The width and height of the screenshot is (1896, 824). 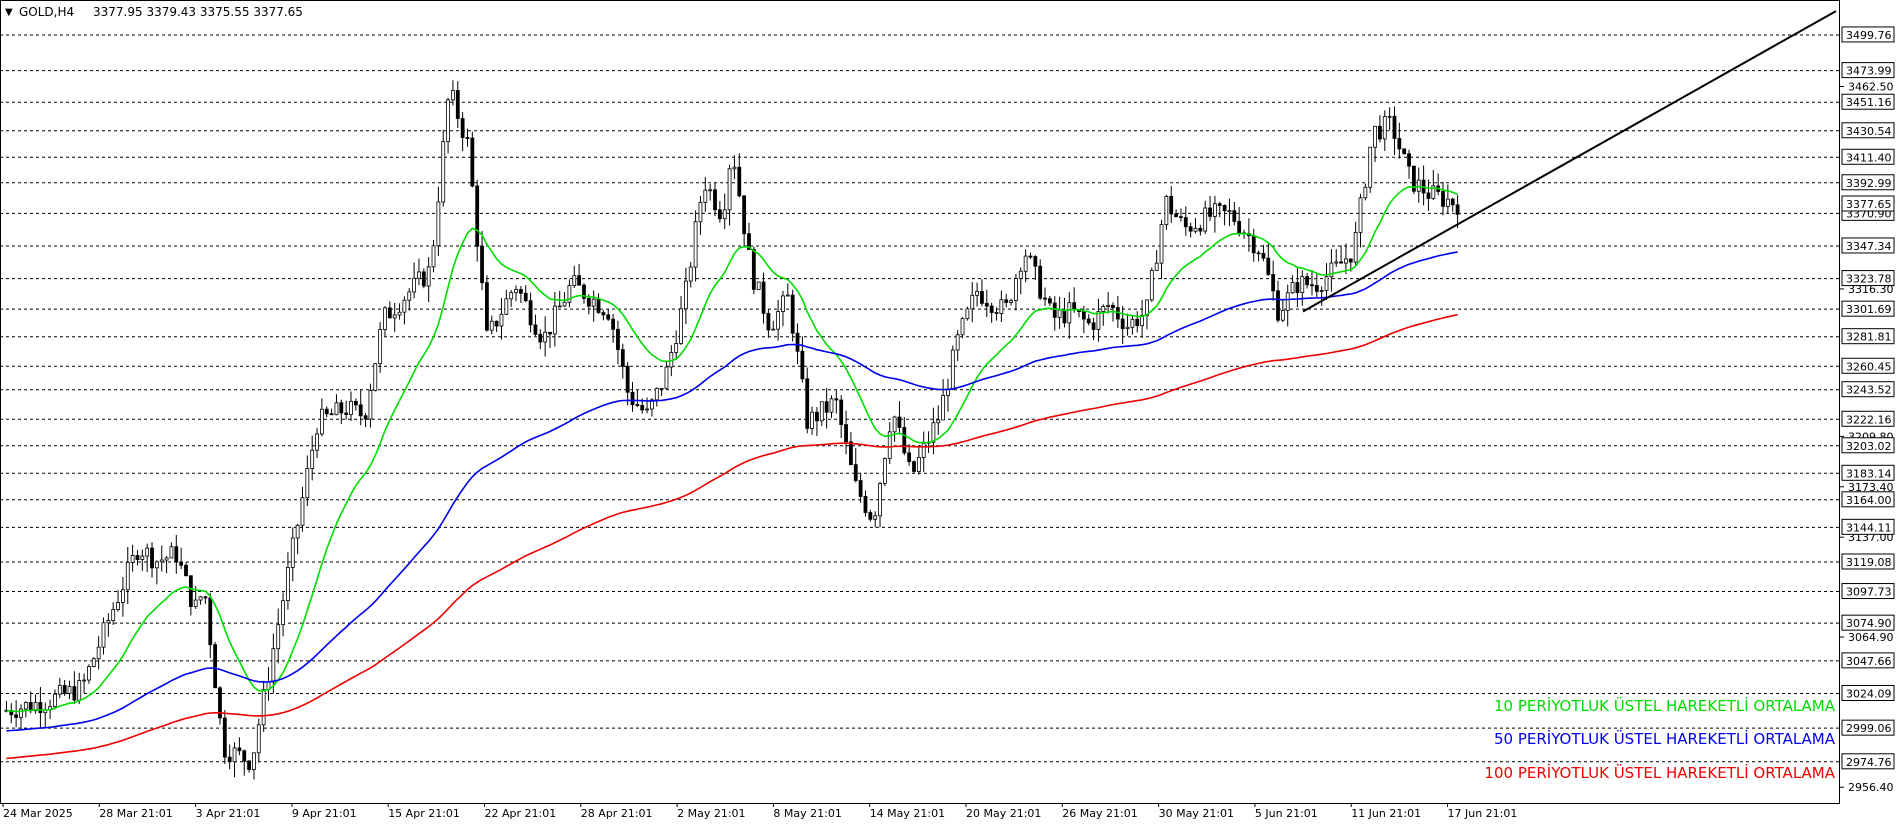 I want to click on symbol-label: GOLD,H4, so click(x=46, y=12).